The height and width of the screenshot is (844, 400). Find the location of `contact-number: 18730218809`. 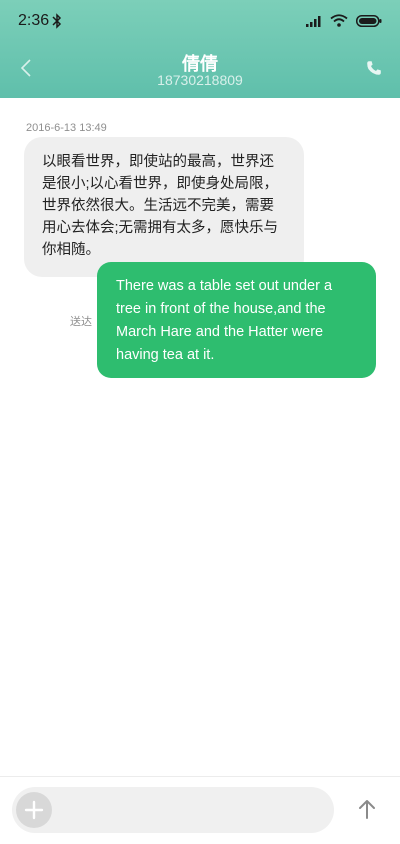

contact-number: 18730218809 is located at coordinates (200, 80).